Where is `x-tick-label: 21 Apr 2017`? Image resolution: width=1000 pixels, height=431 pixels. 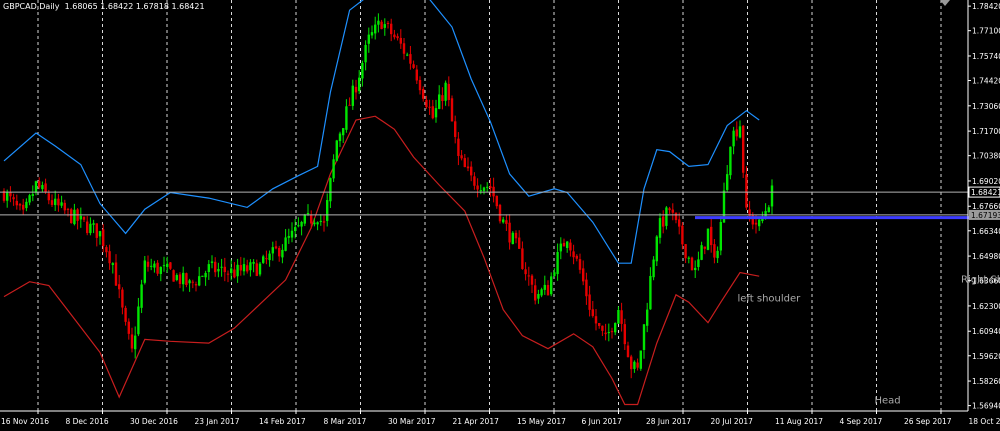 x-tick-label: 21 Apr 2017 is located at coordinates (476, 421).